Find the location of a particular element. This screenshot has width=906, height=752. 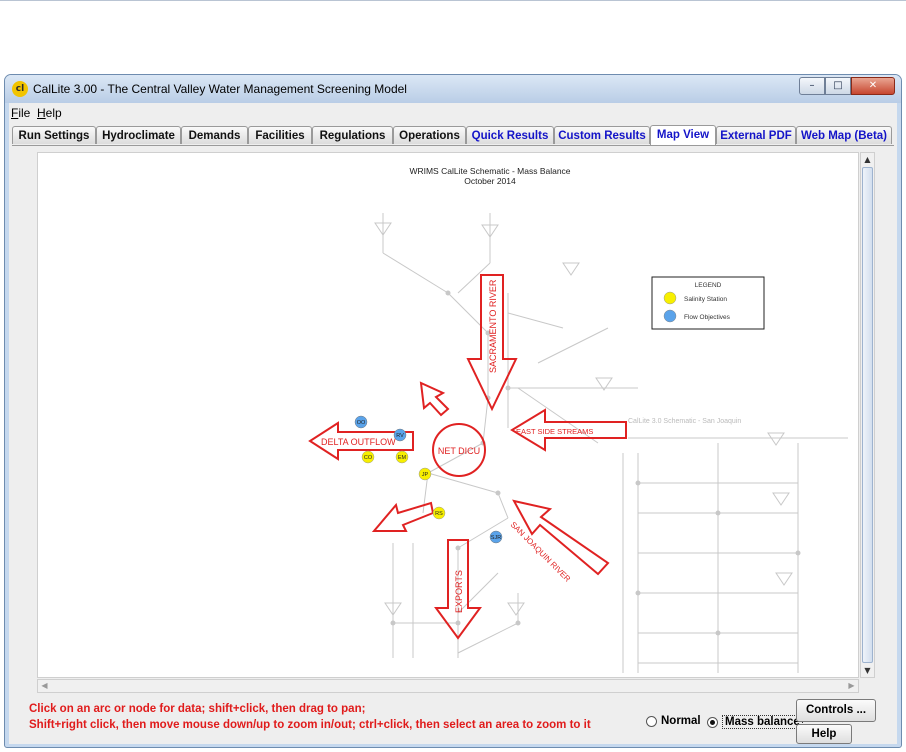

delta-outflow-label: DELTA OUTFLOW is located at coordinates (358, 442).